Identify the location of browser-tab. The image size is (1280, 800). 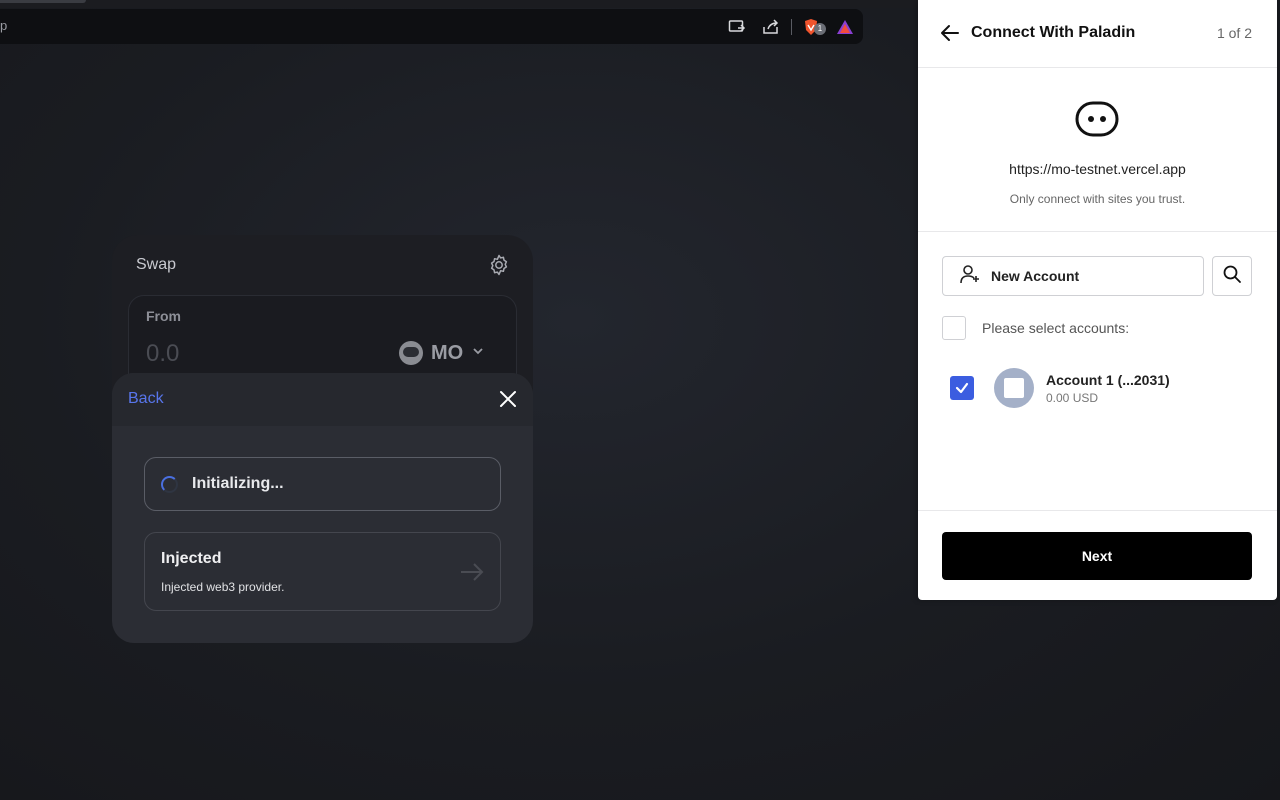
(43, 1).